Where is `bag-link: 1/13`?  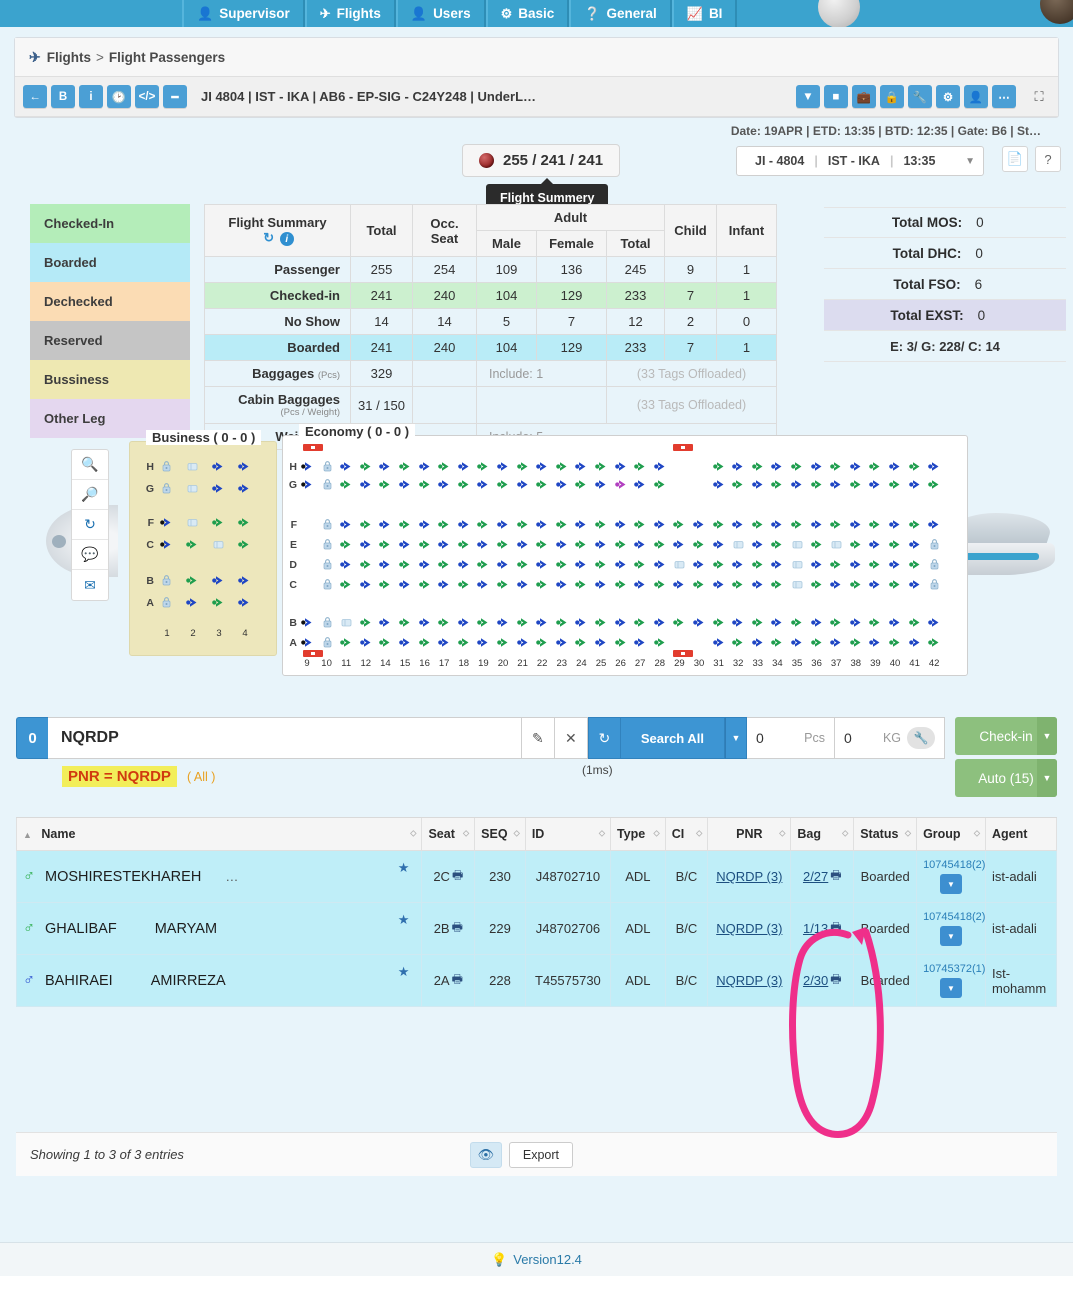
bag-link: 1/13 is located at coordinates (815, 928).